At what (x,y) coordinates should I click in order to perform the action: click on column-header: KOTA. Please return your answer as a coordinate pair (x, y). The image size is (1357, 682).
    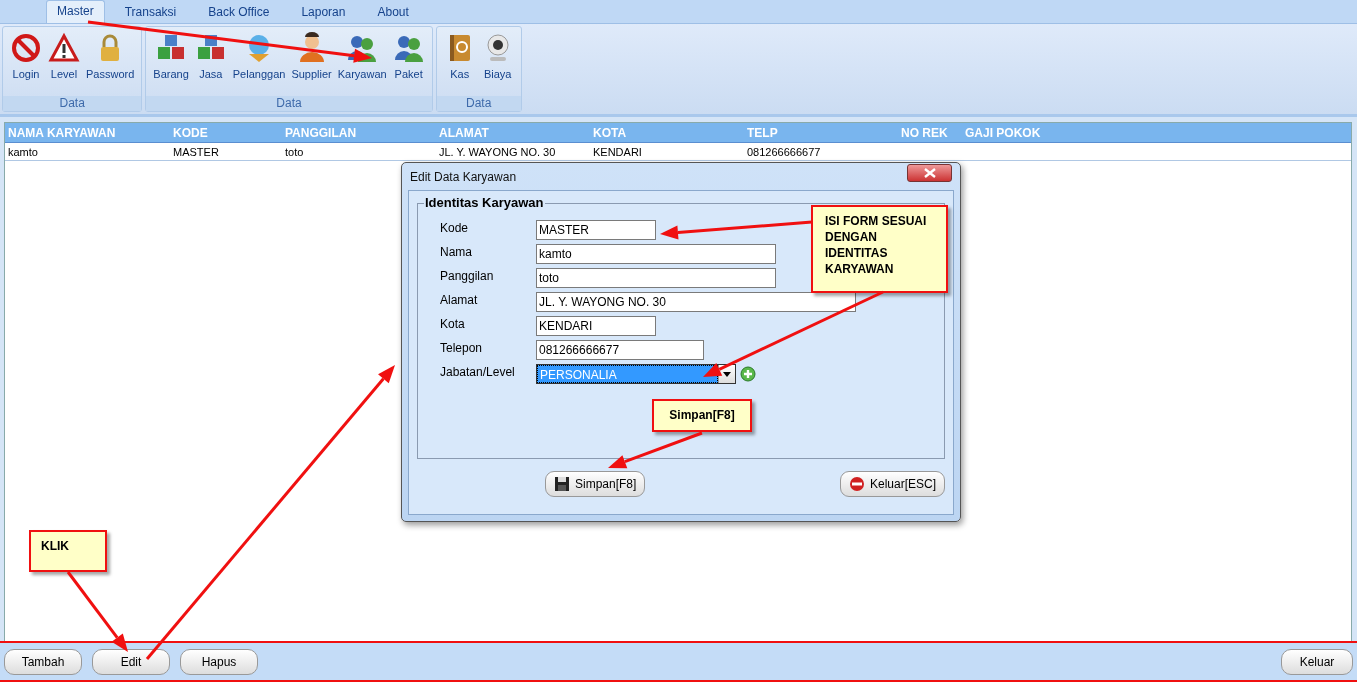
    Looking at the image, I should click on (610, 132).